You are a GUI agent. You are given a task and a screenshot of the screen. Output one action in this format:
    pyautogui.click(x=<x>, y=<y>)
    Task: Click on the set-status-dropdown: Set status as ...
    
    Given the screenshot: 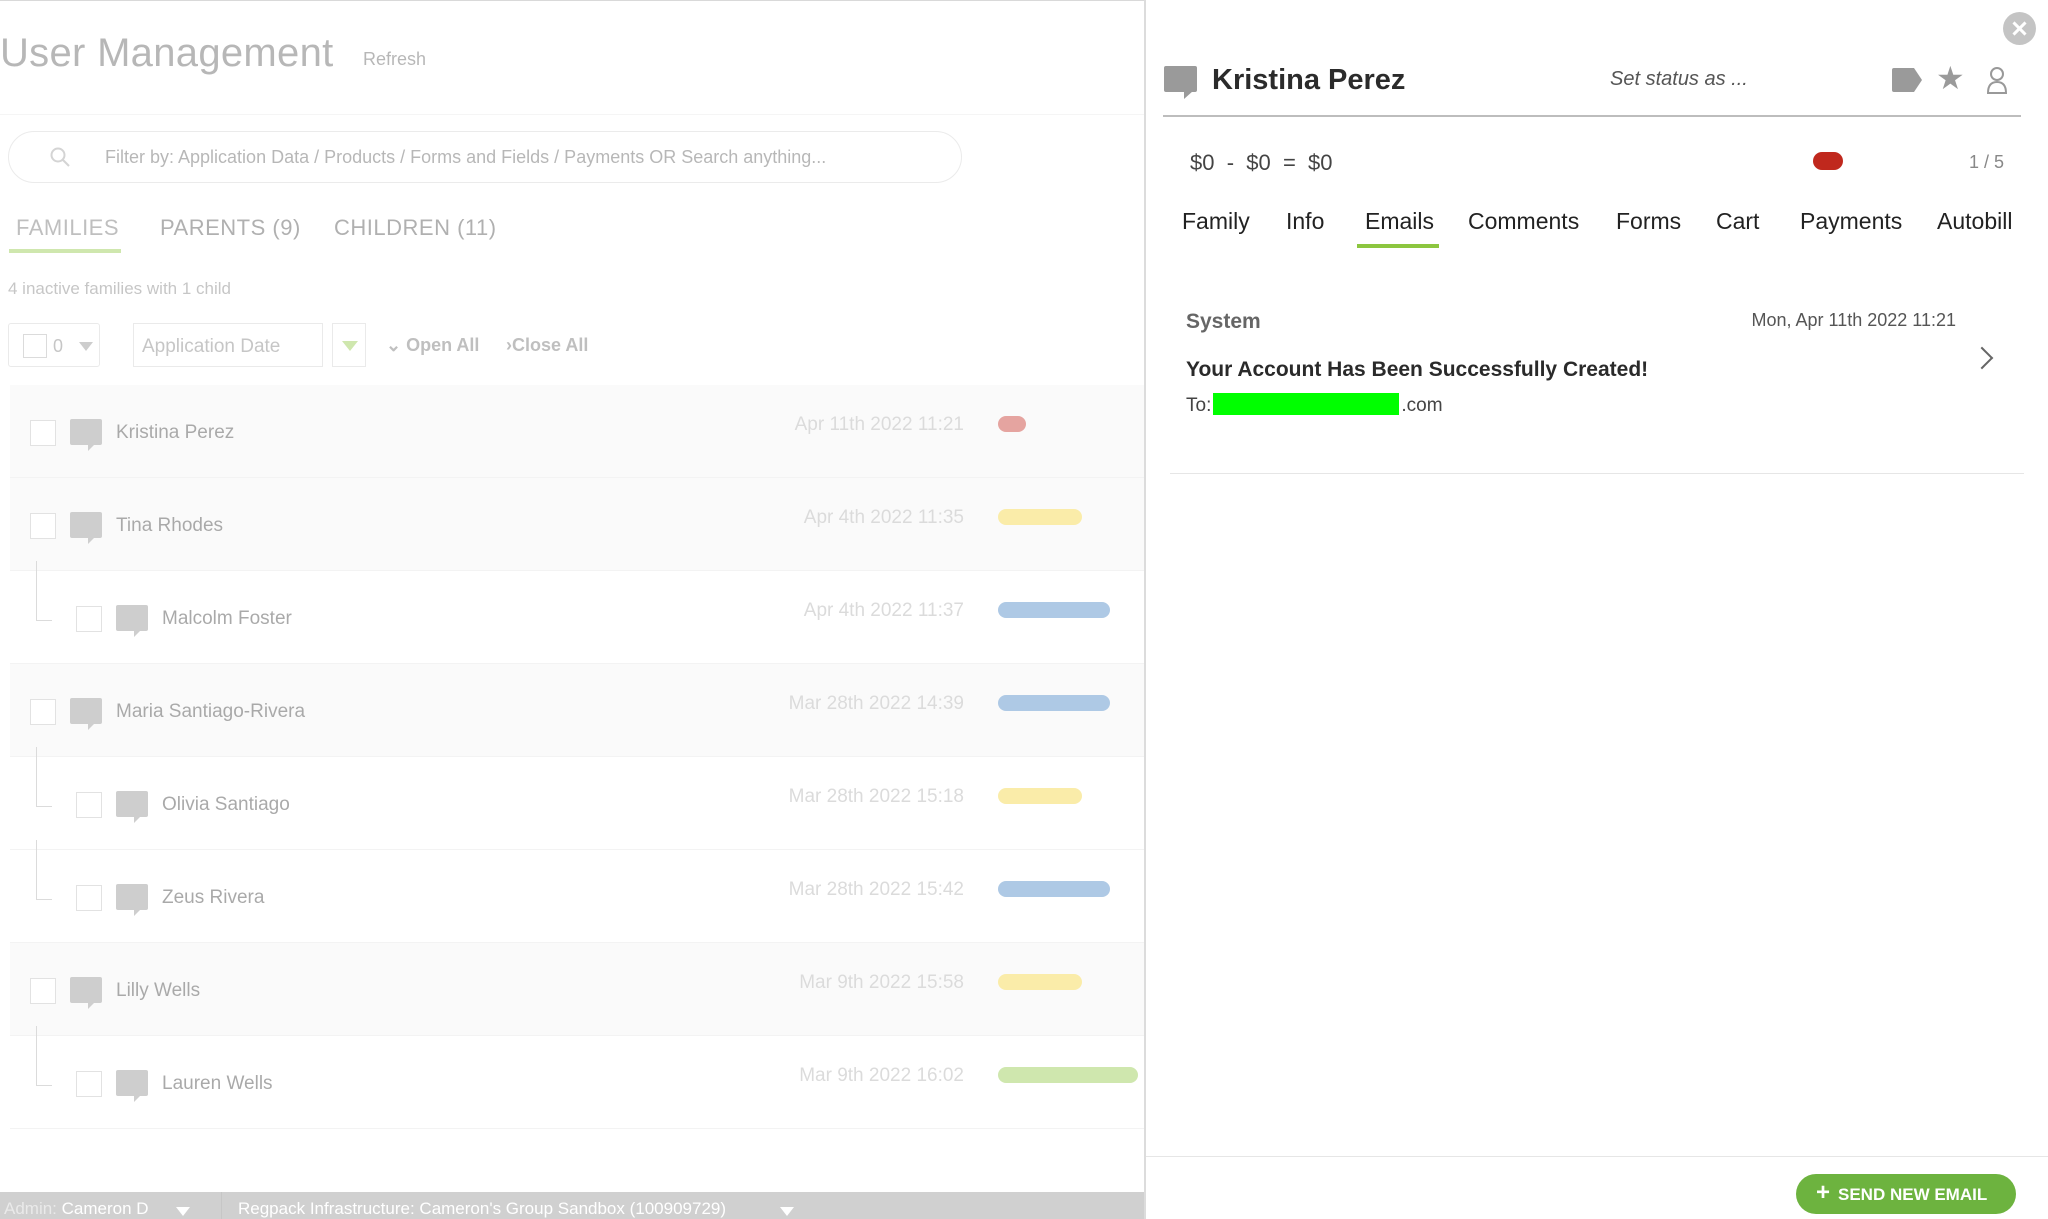 What is the action you would take?
    pyautogui.click(x=1679, y=79)
    